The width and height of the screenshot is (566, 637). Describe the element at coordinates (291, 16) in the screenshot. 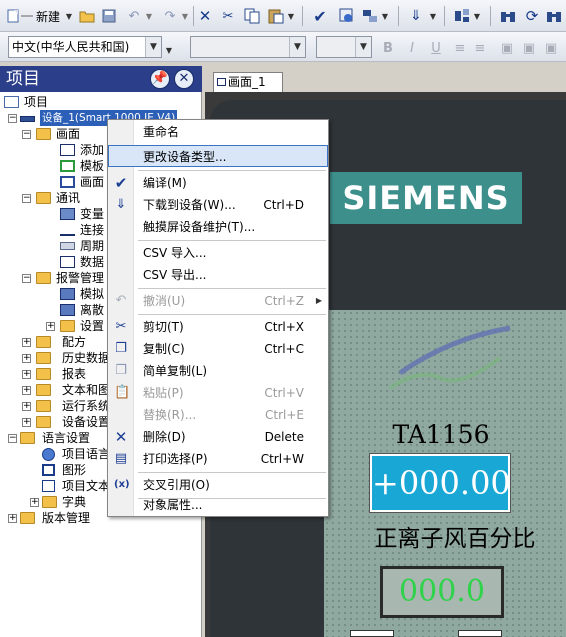

I see `paste-dropdown-icon: ▼` at that location.